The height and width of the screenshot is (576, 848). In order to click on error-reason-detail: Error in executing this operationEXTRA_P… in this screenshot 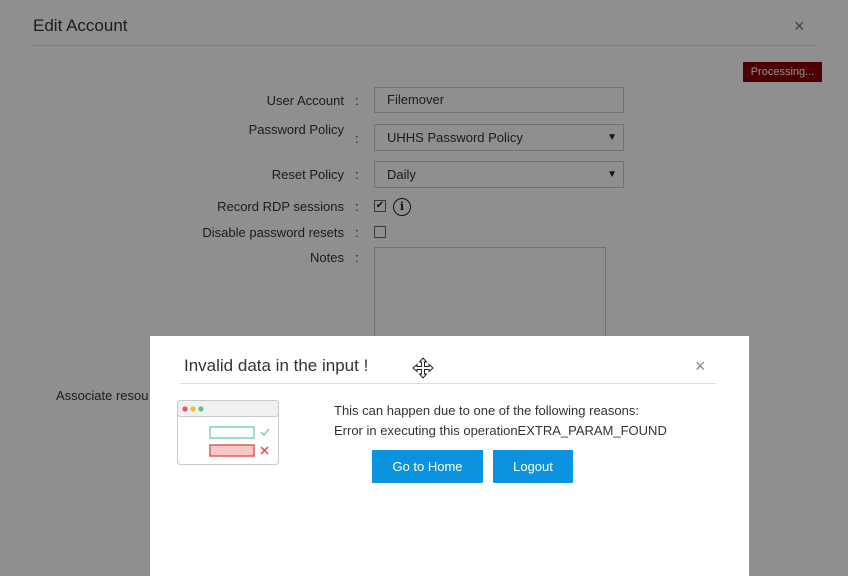, I will do `click(500, 430)`.